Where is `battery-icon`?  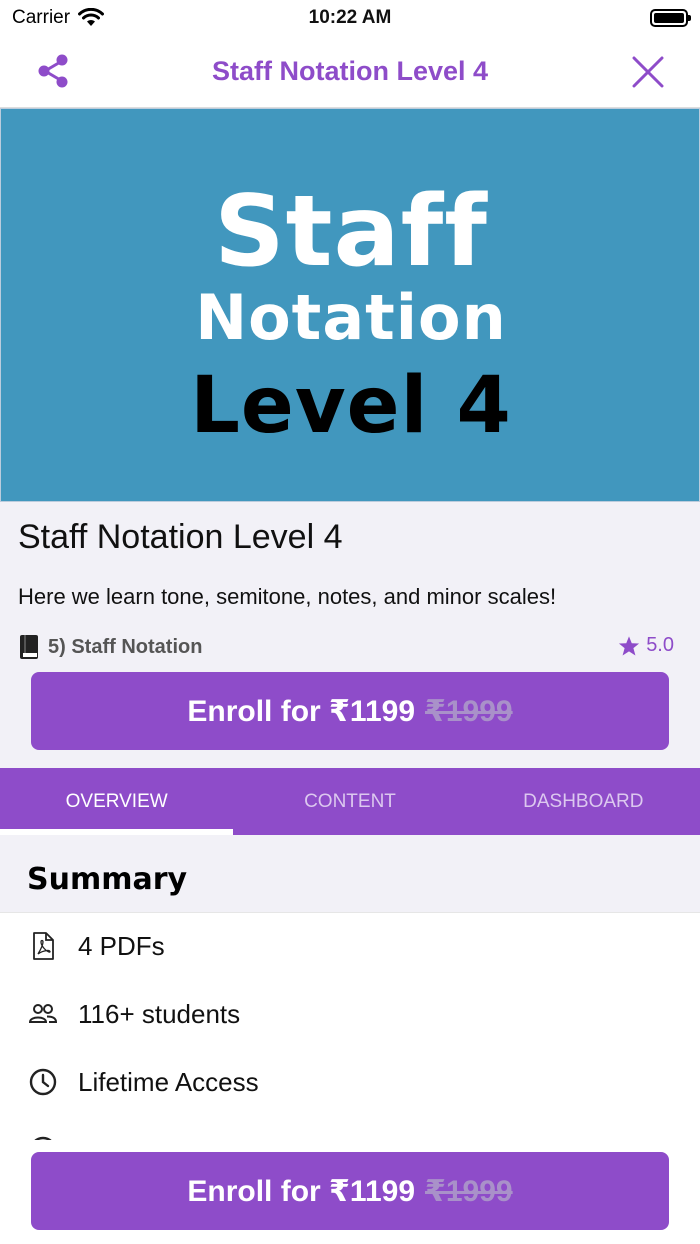
battery-icon is located at coordinates (670, 18).